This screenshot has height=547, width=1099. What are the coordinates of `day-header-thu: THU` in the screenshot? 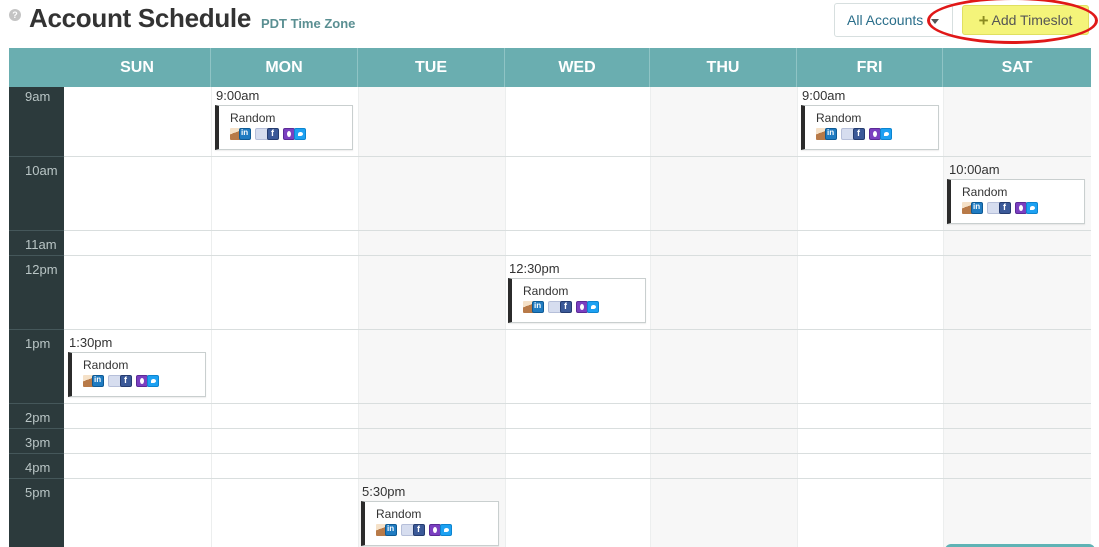 It's located at (723, 67).